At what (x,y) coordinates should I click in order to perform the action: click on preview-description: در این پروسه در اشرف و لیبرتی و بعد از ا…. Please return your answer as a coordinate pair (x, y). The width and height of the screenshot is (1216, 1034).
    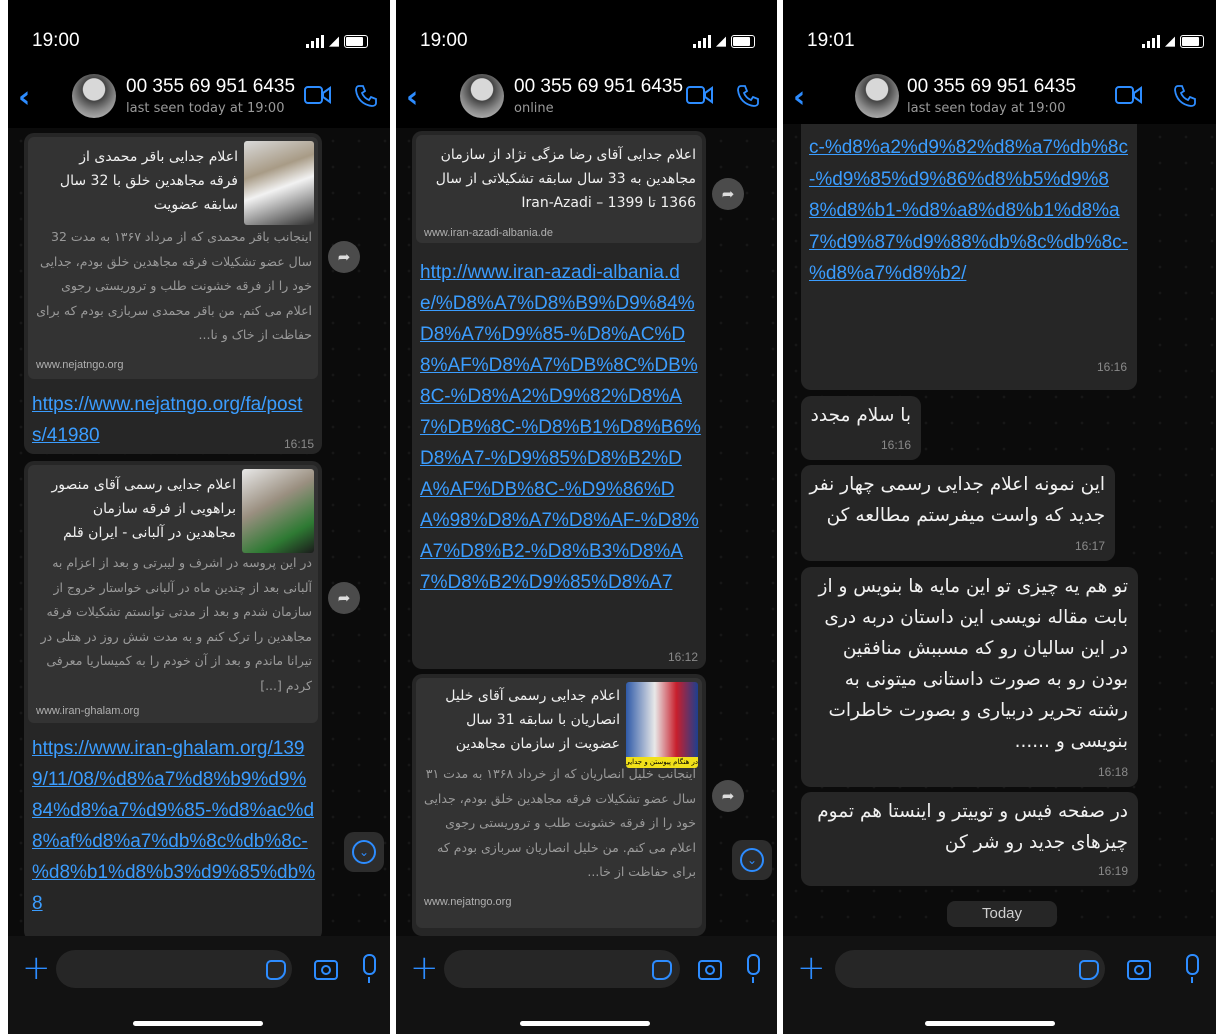
    Looking at the image, I should click on (176, 624).